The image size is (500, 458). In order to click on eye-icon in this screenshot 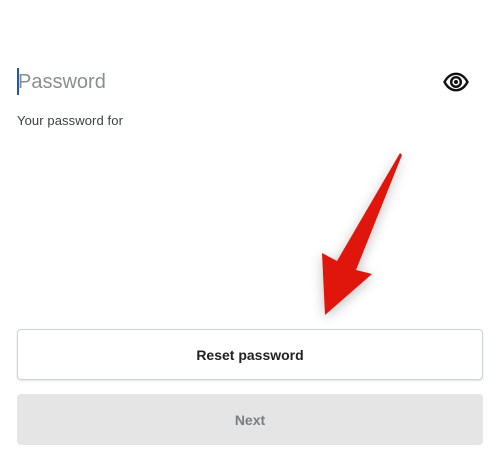, I will do `click(456, 82)`.